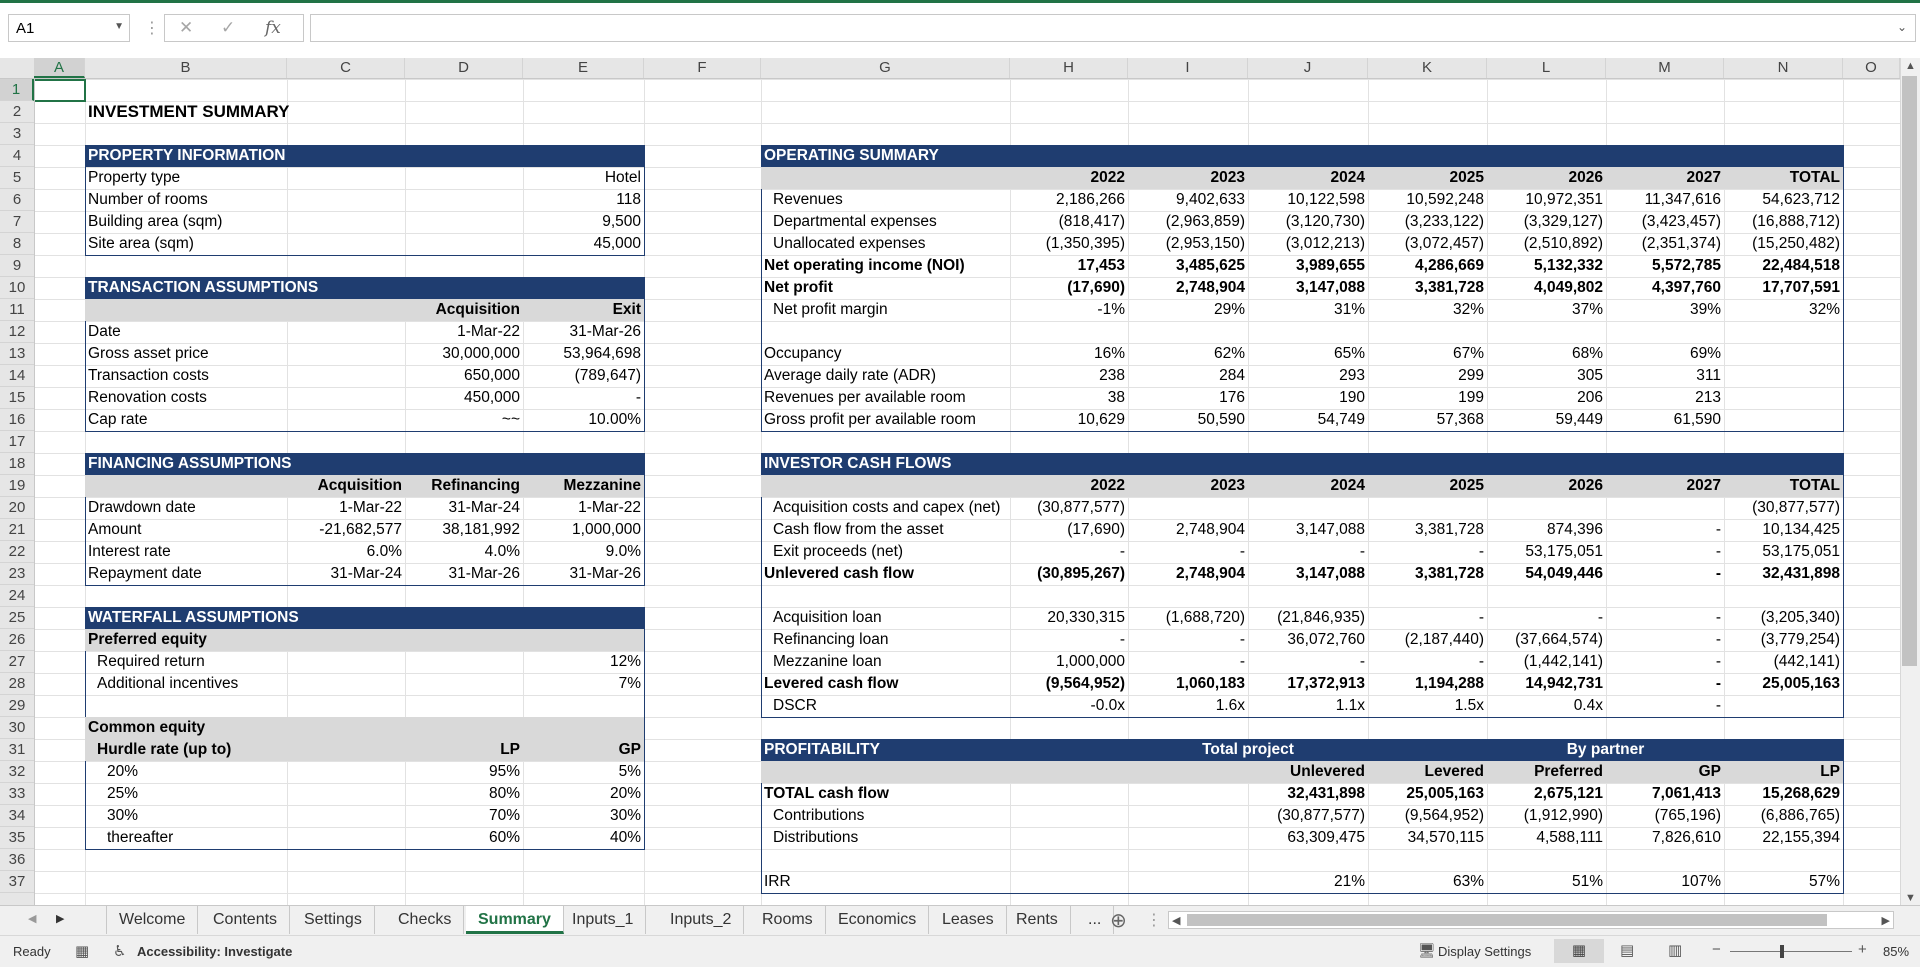  I want to click on kpi-value: 50,590, so click(1221, 419).